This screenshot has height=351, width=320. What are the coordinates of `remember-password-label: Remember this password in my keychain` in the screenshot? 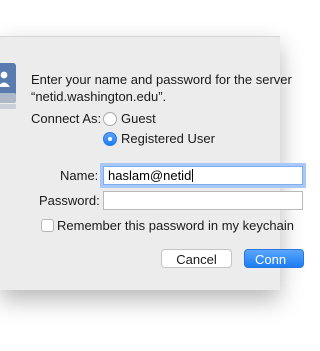 It's located at (175, 225).